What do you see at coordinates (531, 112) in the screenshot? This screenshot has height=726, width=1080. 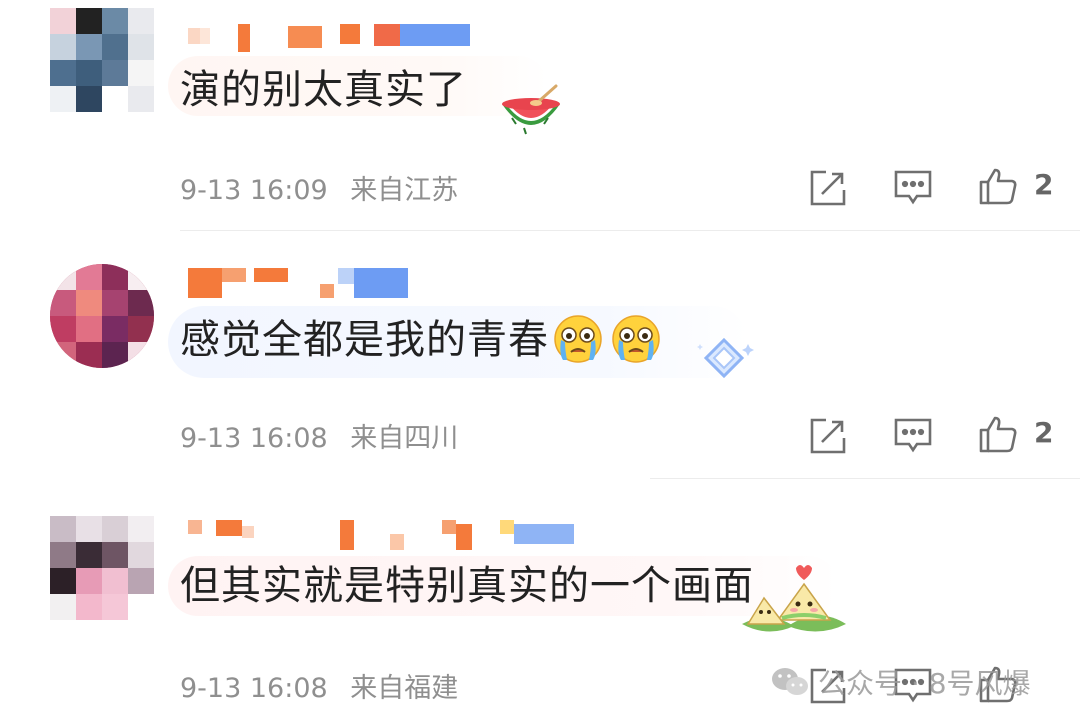 I see `watermelon-icon` at bounding box center [531, 112].